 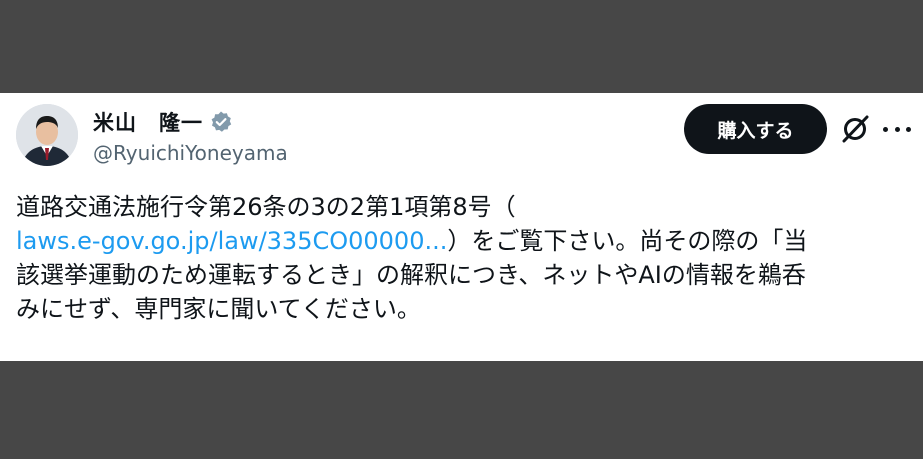 What do you see at coordinates (411, 275) in the screenshot?
I see `tweet-text-line: 該選挙運動のため運転するとき」の解釈につき、ネットやAIの情報を鵜呑` at bounding box center [411, 275].